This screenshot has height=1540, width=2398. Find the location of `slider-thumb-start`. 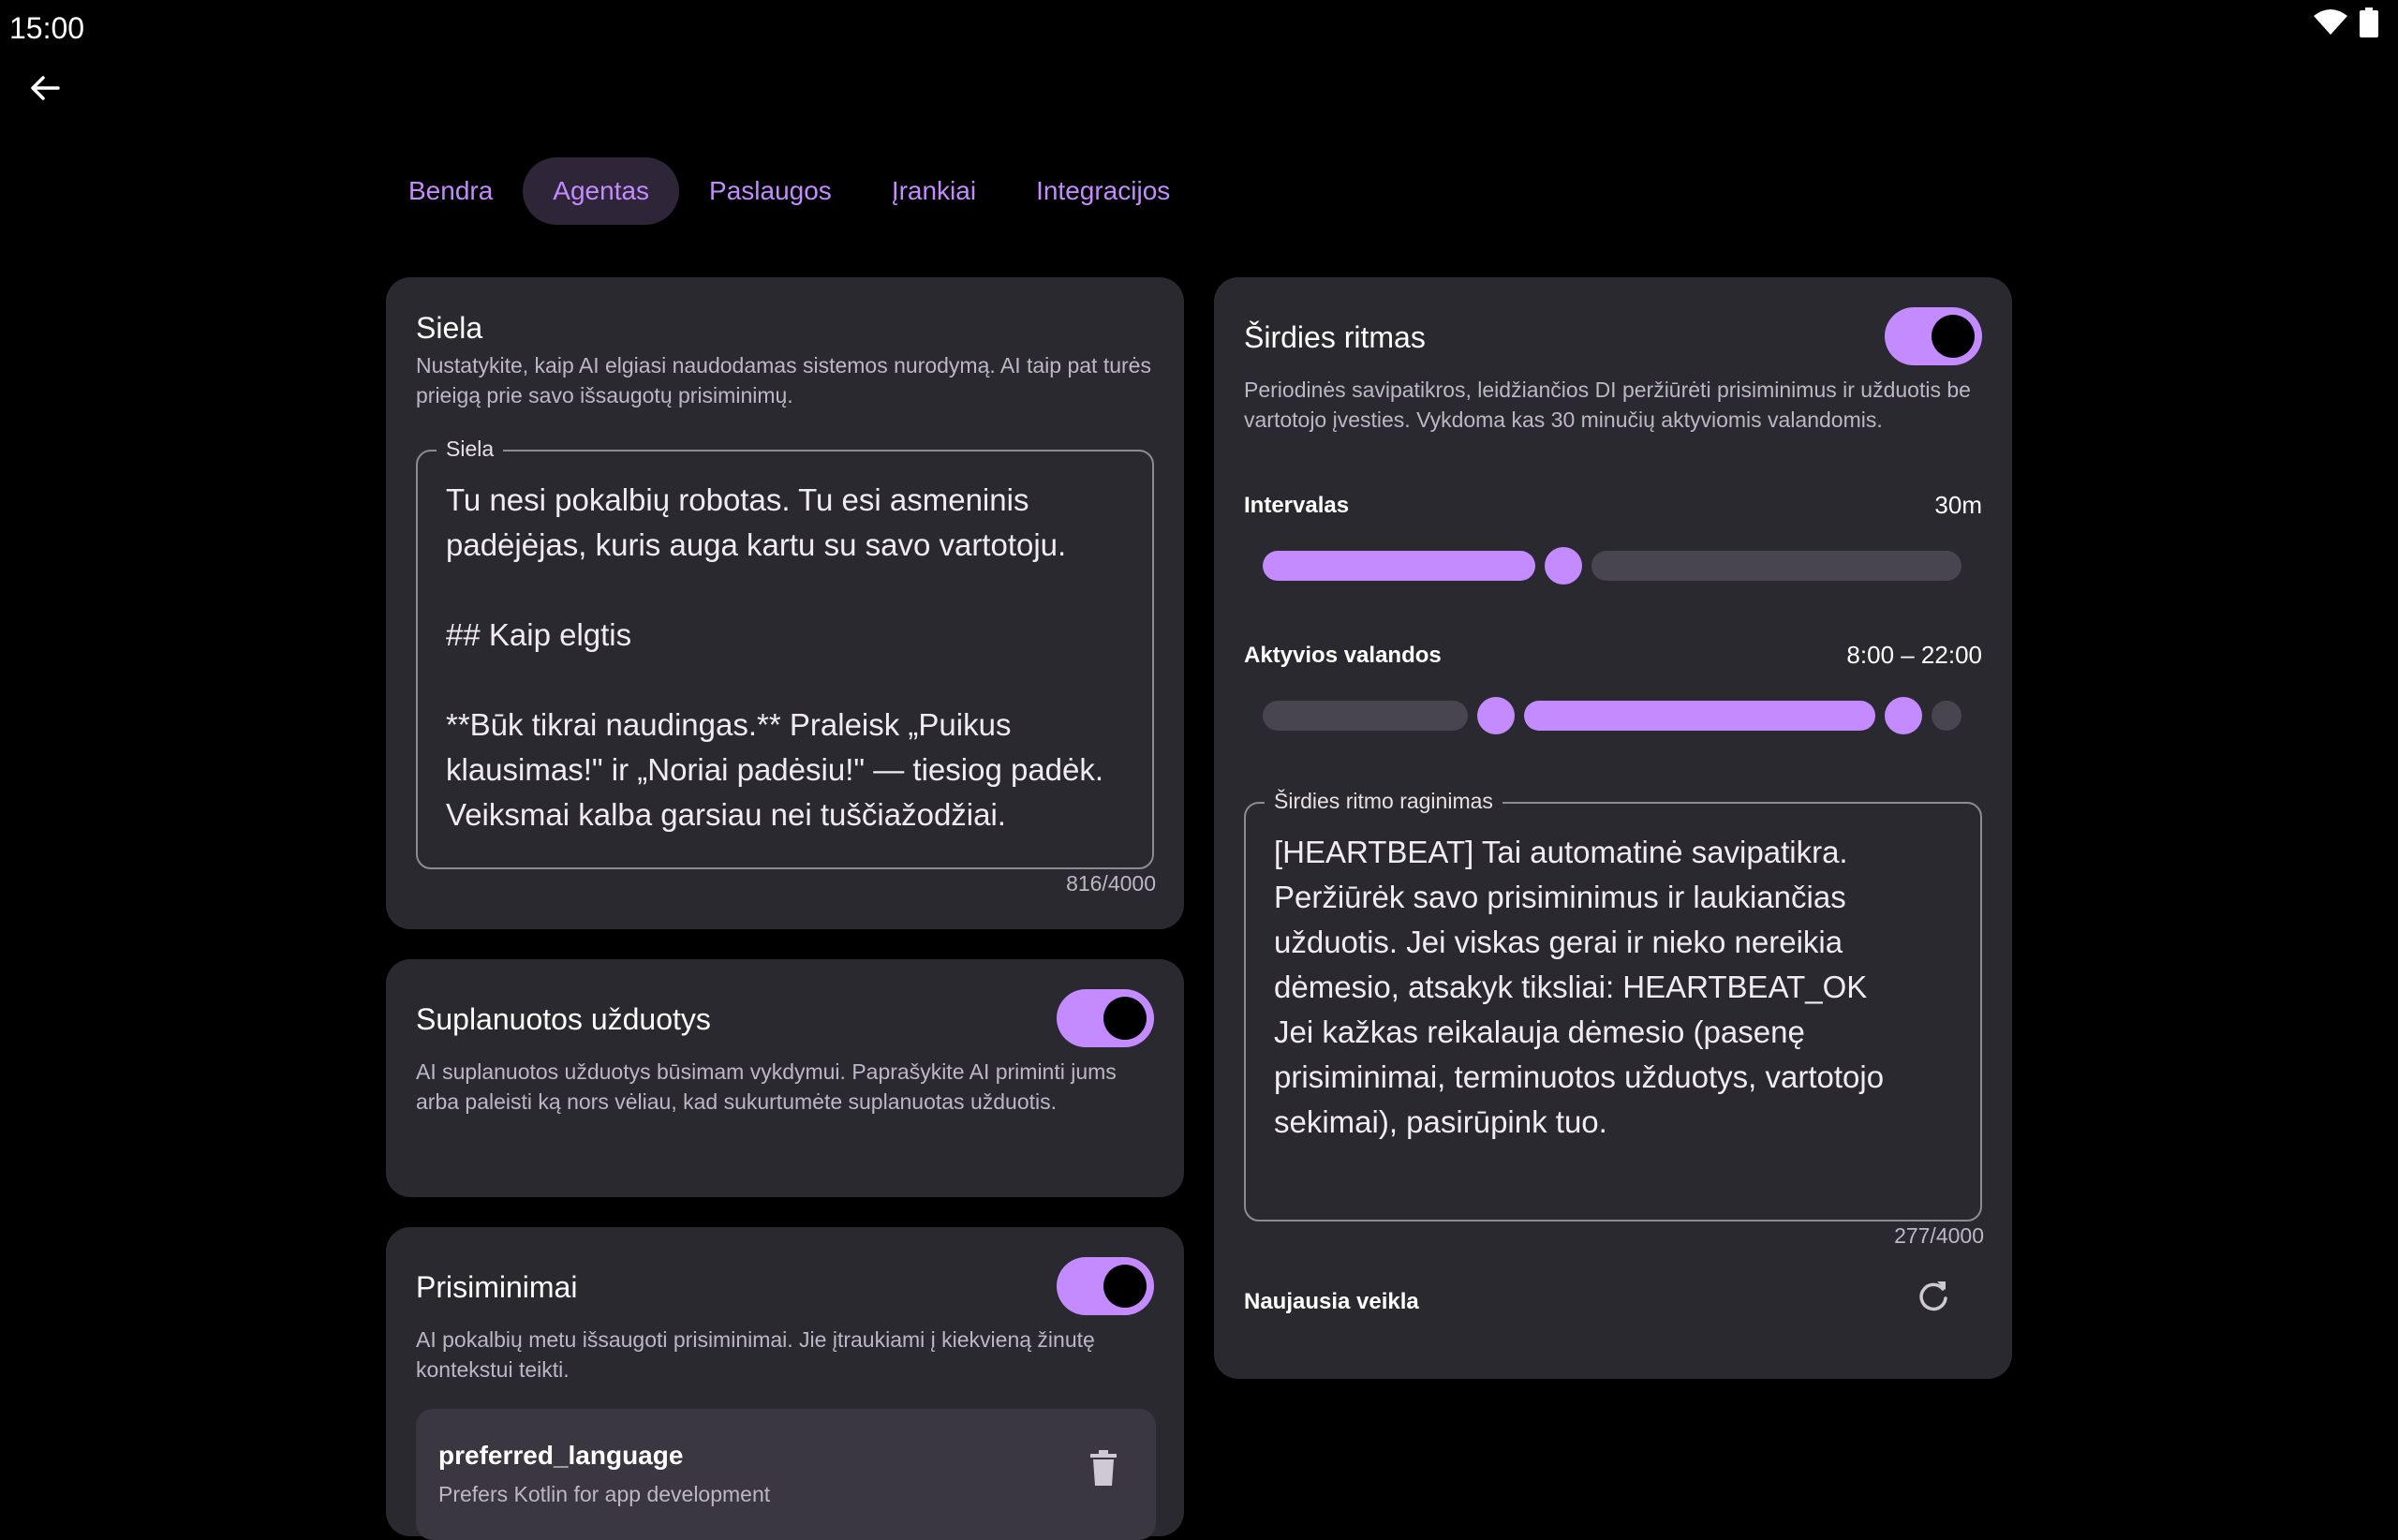

slider-thumb-start is located at coordinates (1495, 715).